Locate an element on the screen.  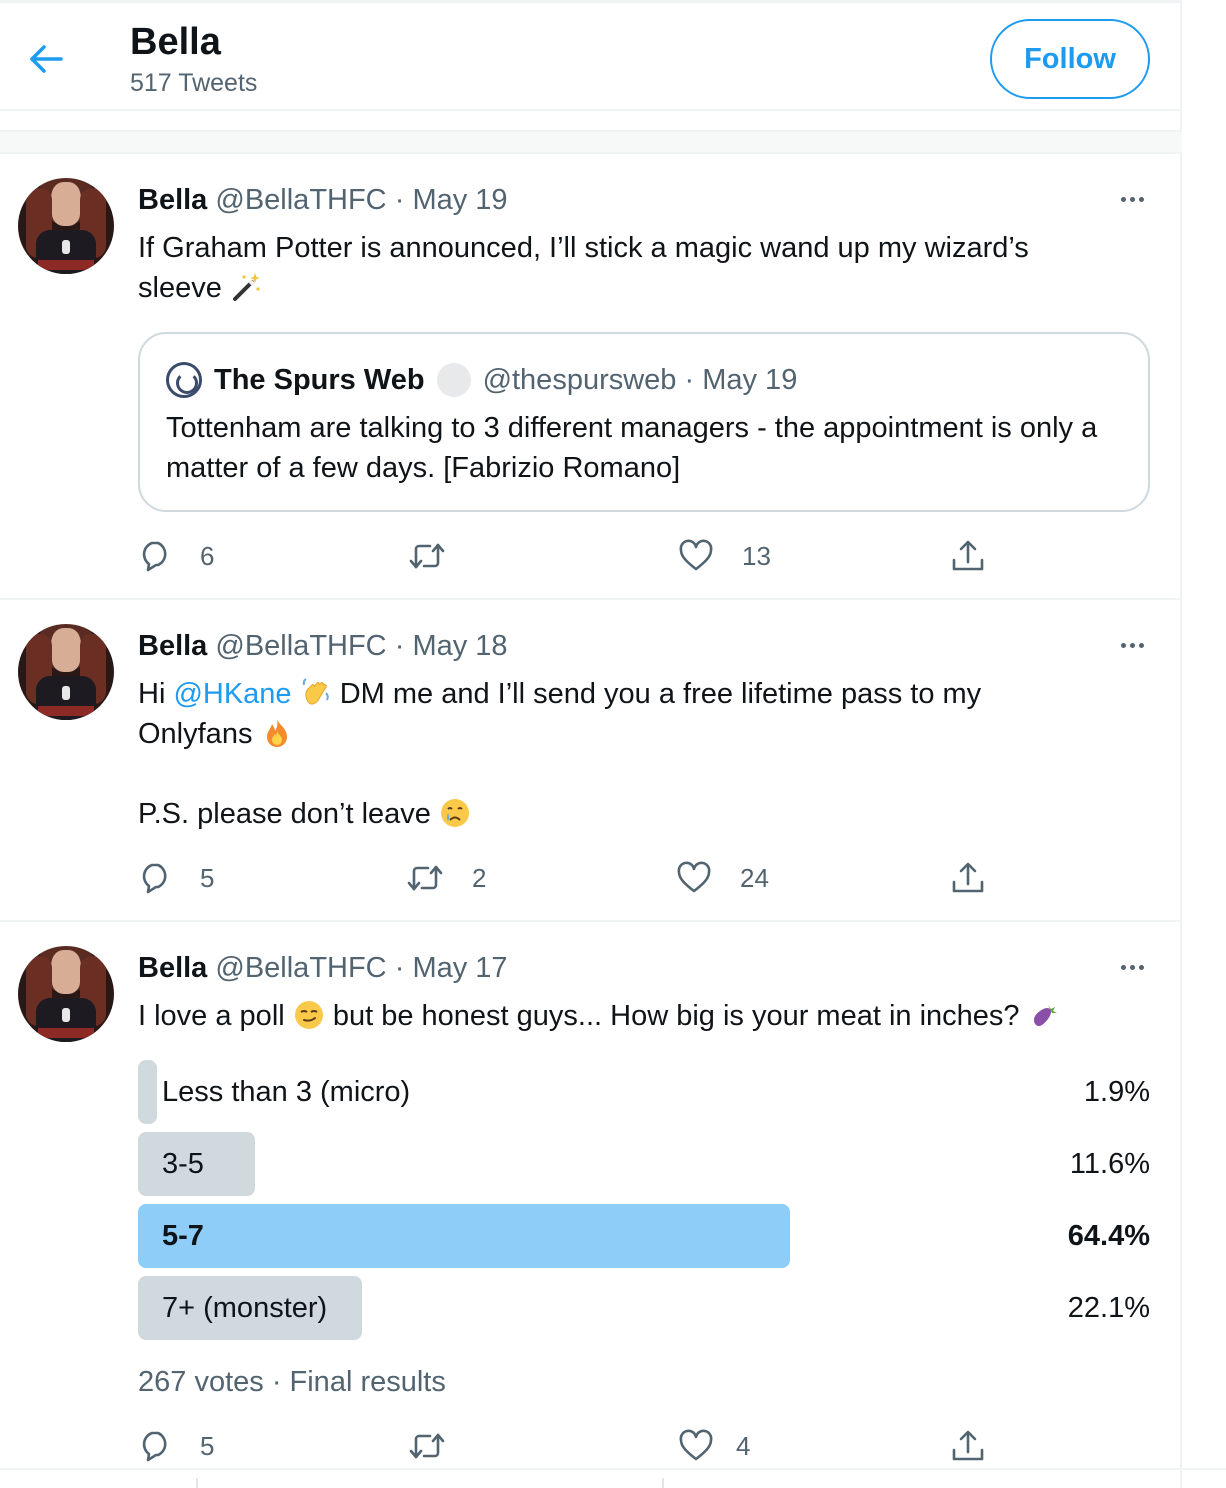
like-button: 24 is located at coordinates (722, 878).